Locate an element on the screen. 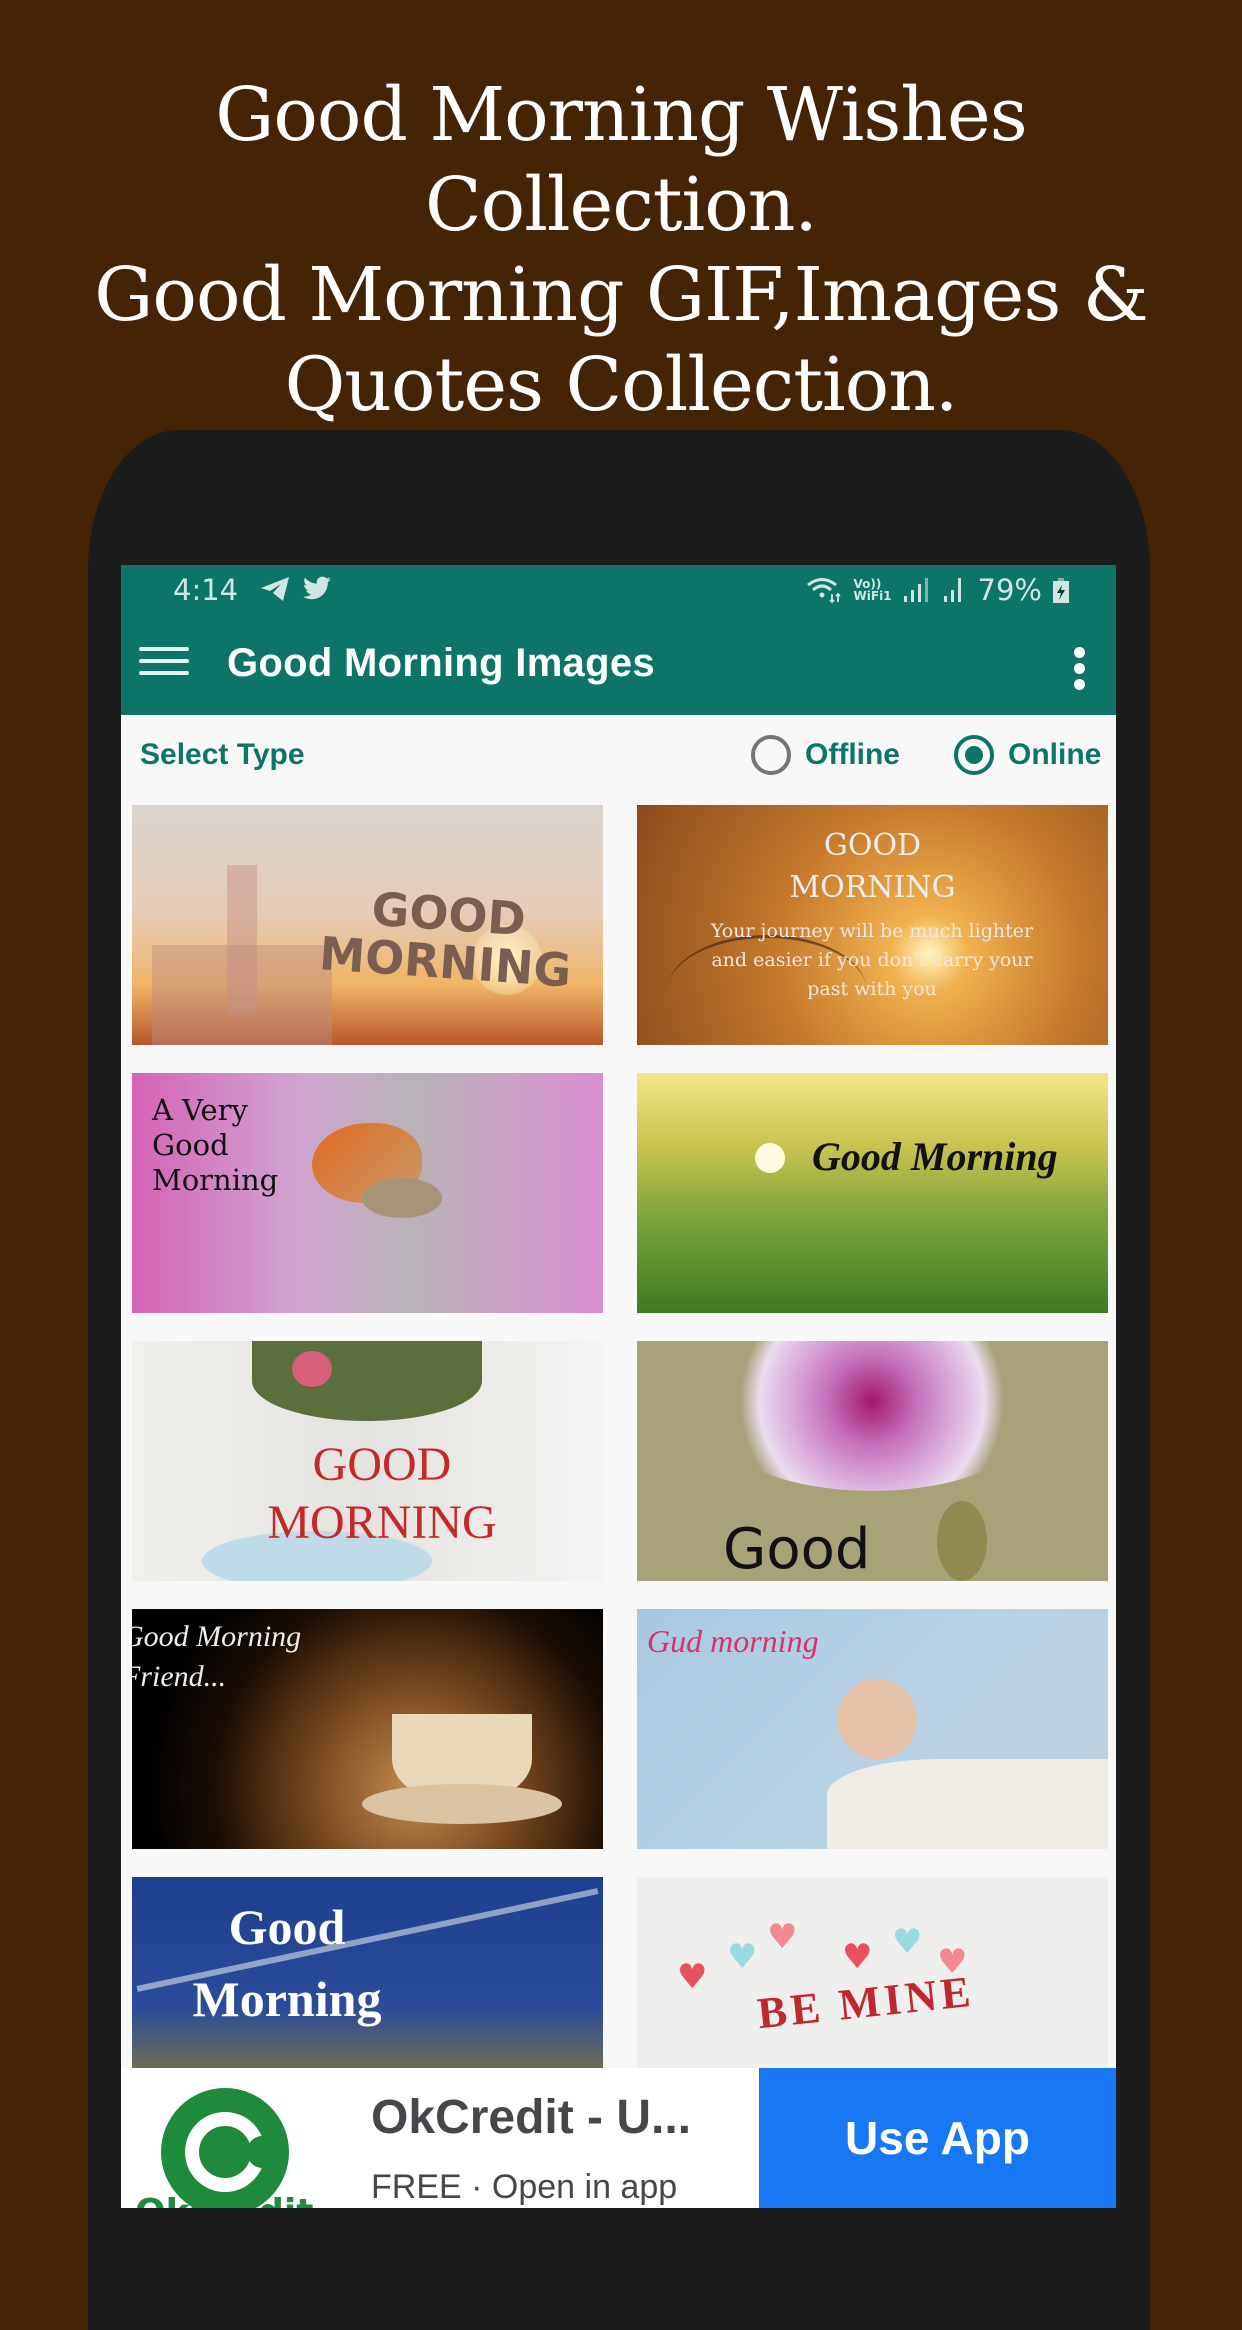  promo-line: Good Morning GIF,Images & is located at coordinates (621, 295).